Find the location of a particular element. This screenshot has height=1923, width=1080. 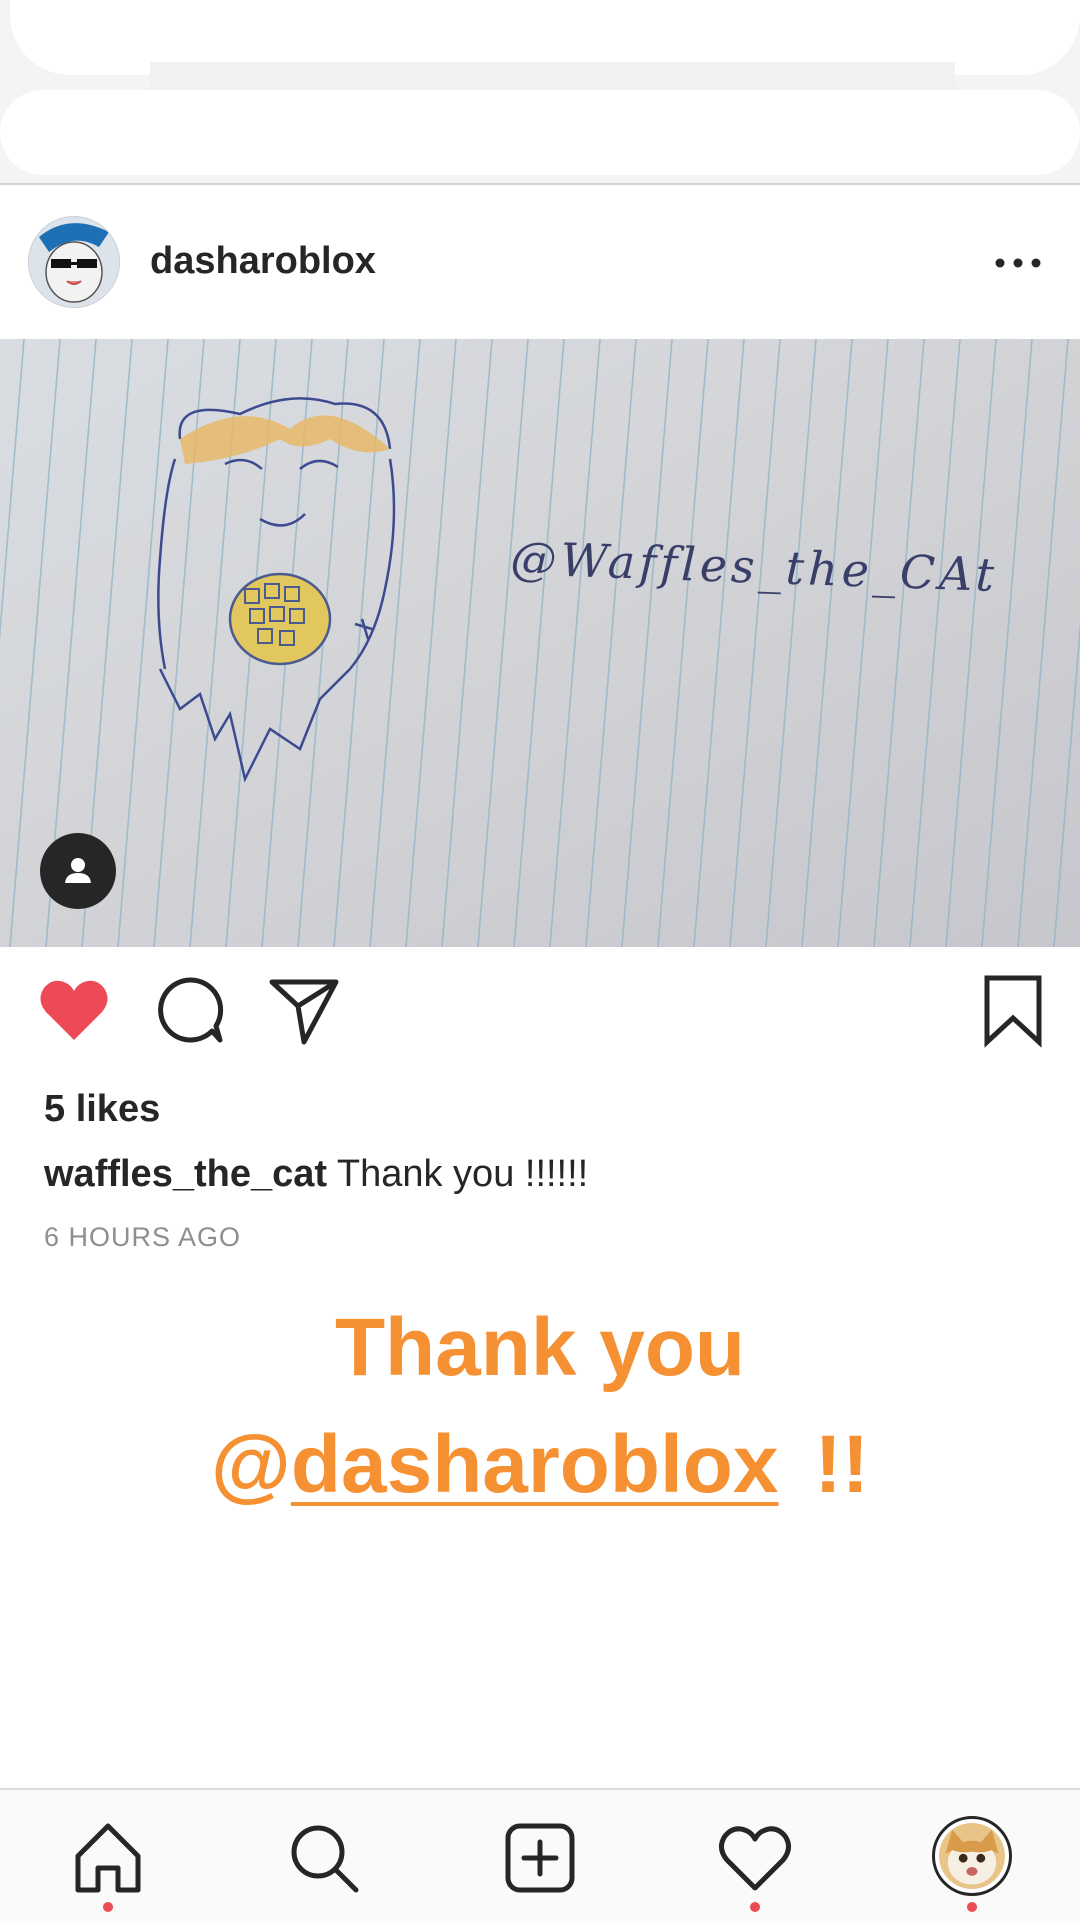

post-author-avatar is located at coordinates (74, 262).